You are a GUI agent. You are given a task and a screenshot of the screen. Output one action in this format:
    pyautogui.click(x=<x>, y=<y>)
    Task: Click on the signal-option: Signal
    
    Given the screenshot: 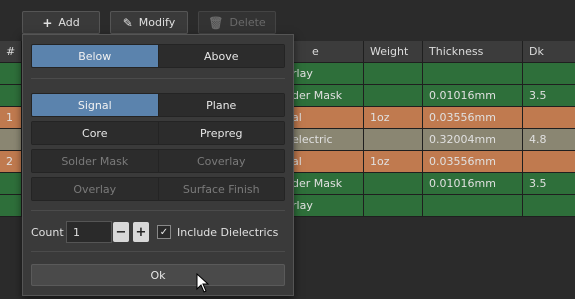 What is the action you would take?
    pyautogui.click(x=95, y=105)
    